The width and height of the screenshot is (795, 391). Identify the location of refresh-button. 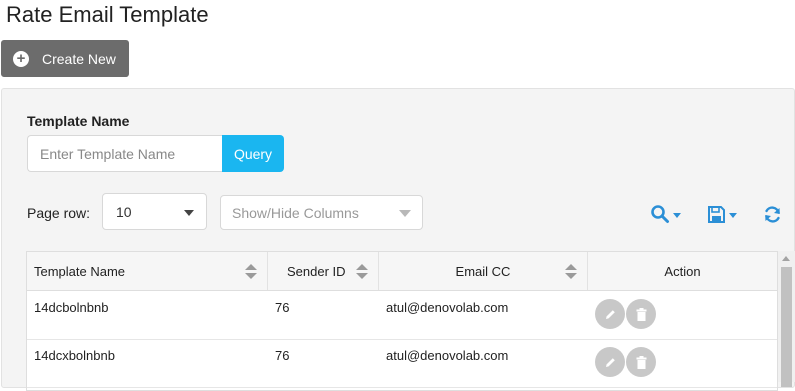
(772, 214).